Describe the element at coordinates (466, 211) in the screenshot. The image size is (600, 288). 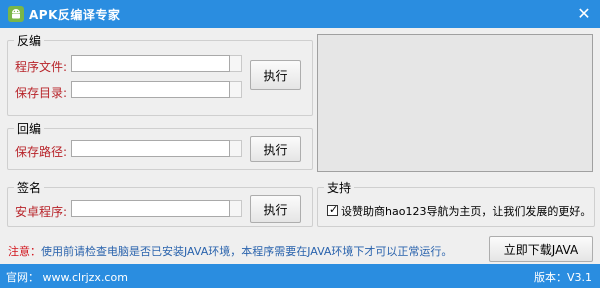
I see `homepage-checkbox-label: 设赞助商hao123导航为主页，让我们发展的更好。` at that location.